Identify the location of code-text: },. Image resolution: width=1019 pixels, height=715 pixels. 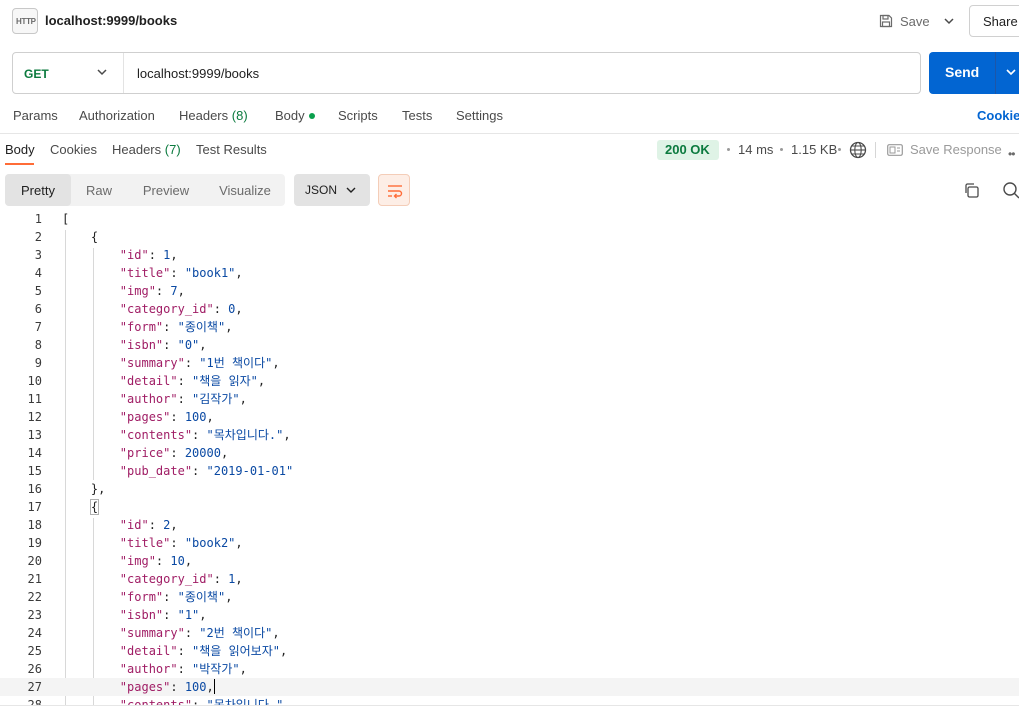
(83, 489).